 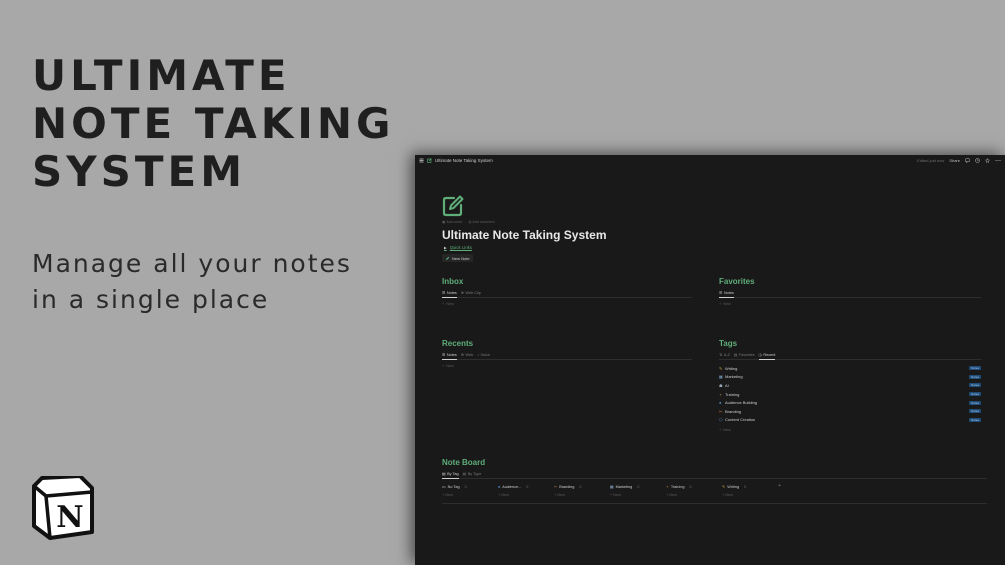 What do you see at coordinates (567, 353) in the screenshot?
I see `recents-section: Recents ☰ Notes ⊕ Web ♪ Voice + New` at bounding box center [567, 353].